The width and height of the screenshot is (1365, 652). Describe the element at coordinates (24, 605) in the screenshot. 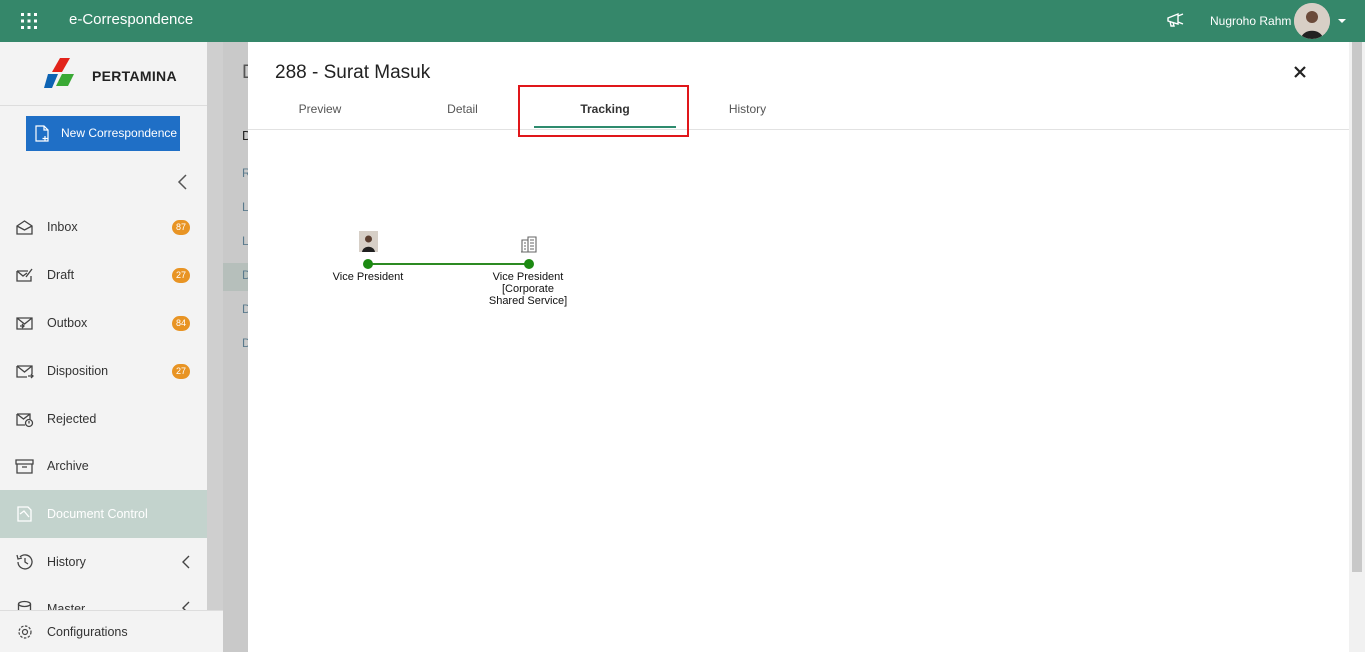

I see `master-icon` at that location.